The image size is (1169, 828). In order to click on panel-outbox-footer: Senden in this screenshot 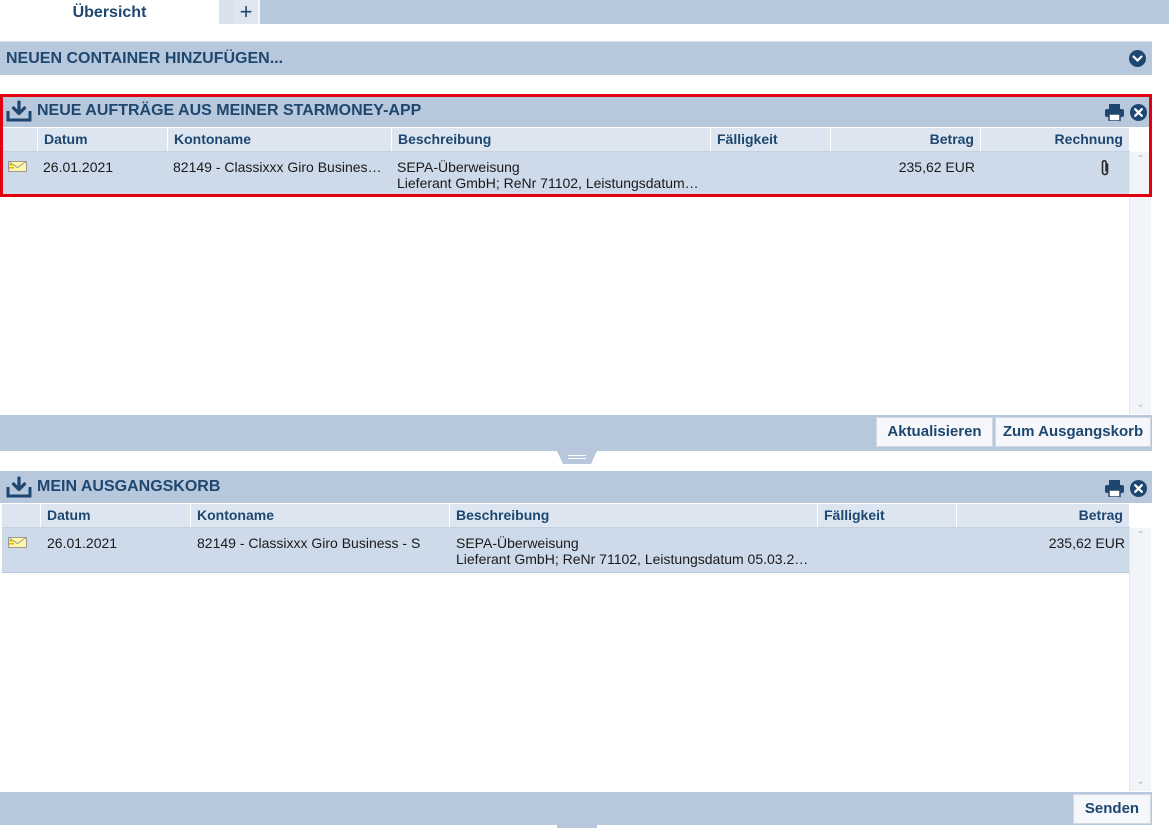, I will do `click(576, 808)`.